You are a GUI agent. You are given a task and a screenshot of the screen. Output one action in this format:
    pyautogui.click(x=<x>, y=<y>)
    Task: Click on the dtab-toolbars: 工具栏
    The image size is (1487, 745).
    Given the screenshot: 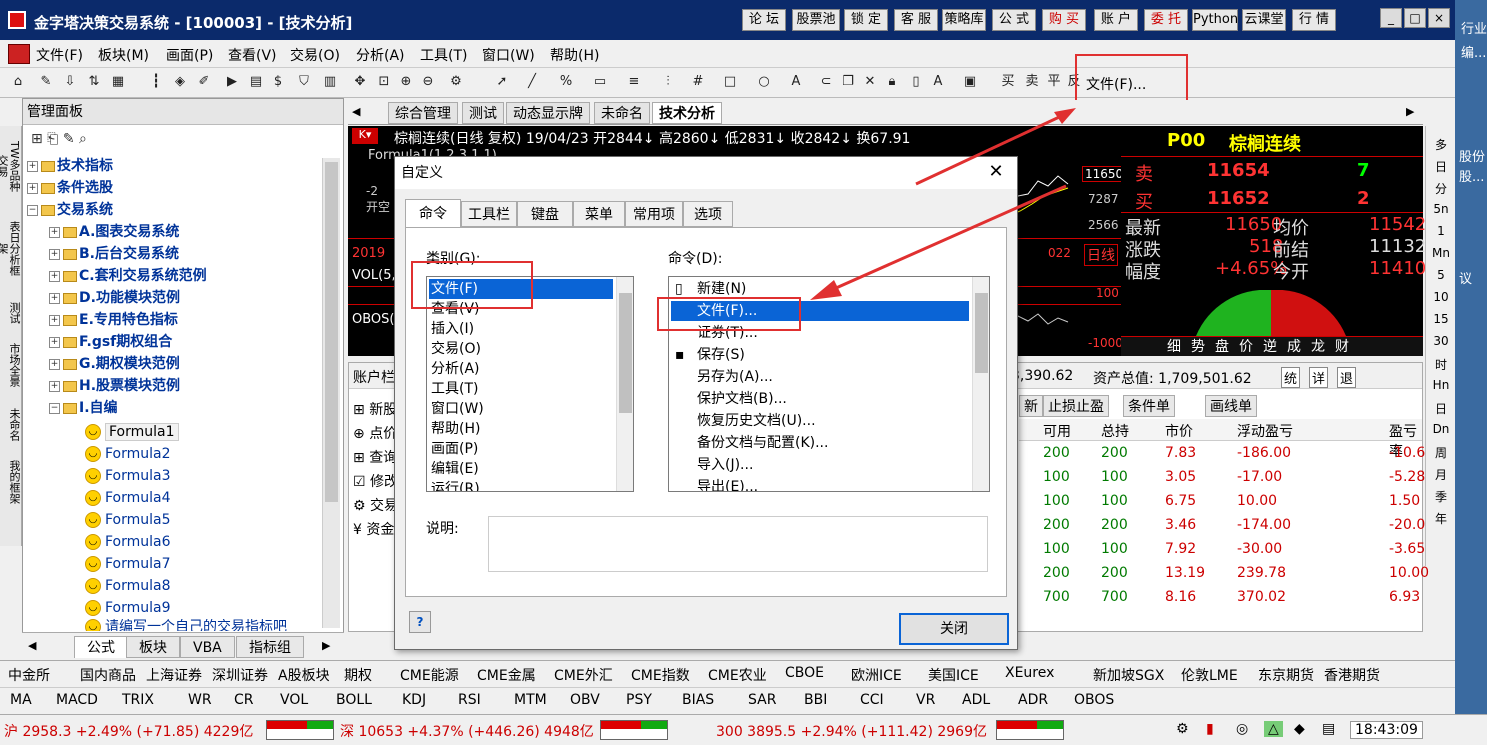 What is the action you would take?
    pyautogui.click(x=489, y=214)
    